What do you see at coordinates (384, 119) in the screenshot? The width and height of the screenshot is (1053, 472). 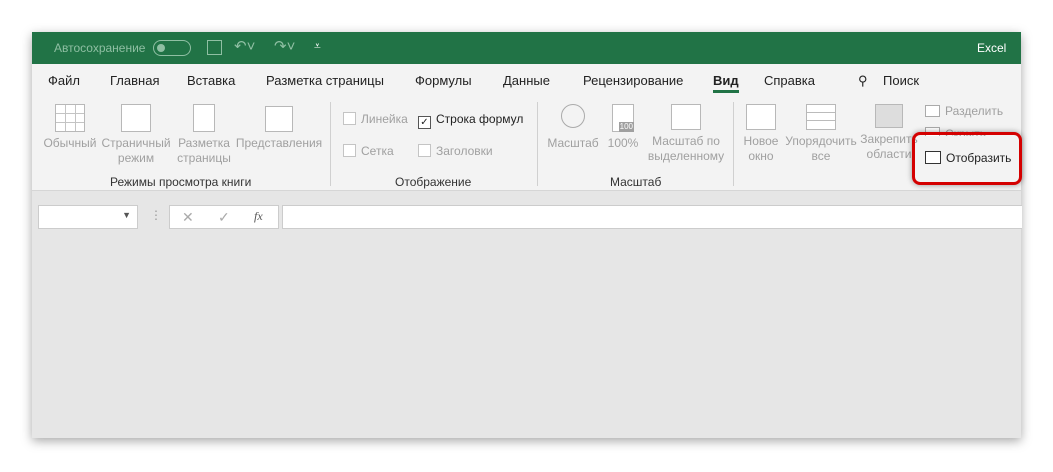 I see `label: Линейка` at bounding box center [384, 119].